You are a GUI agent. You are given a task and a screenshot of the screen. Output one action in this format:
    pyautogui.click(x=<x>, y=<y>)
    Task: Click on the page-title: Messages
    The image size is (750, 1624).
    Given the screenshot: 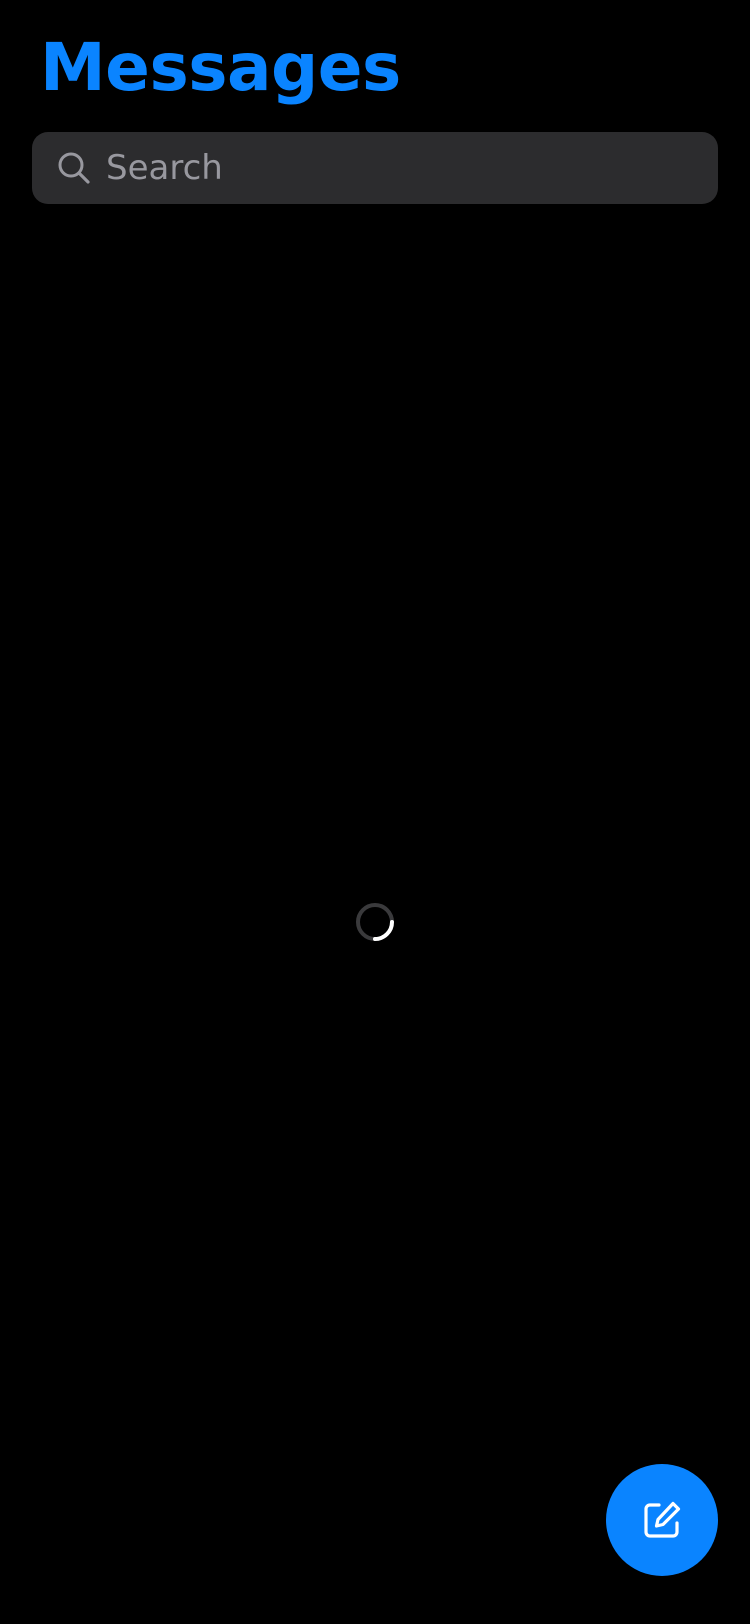 What is the action you would take?
    pyautogui.click(x=220, y=67)
    